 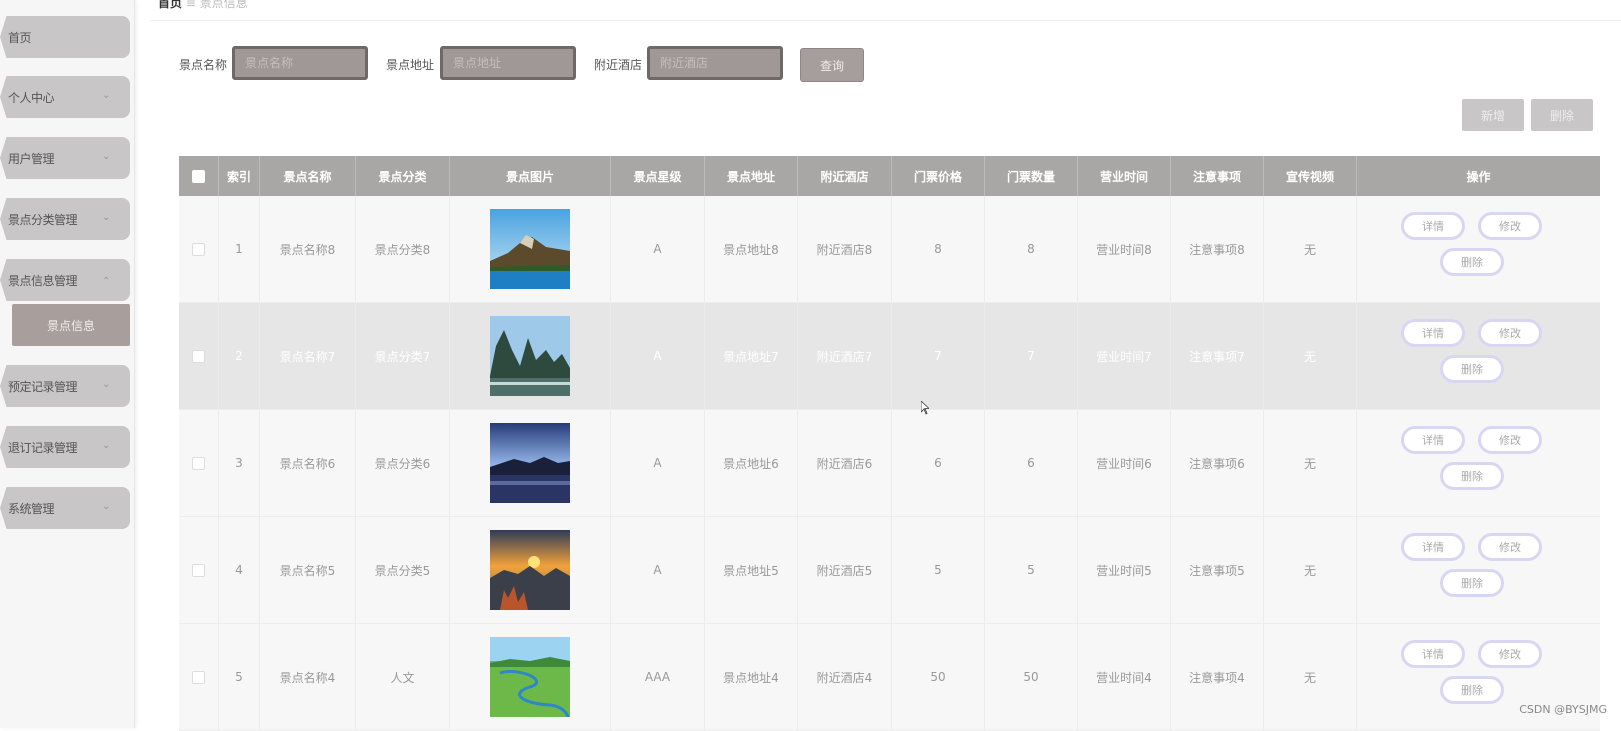 What do you see at coordinates (715, 63) in the screenshot?
I see `hotel-search-input` at bounding box center [715, 63].